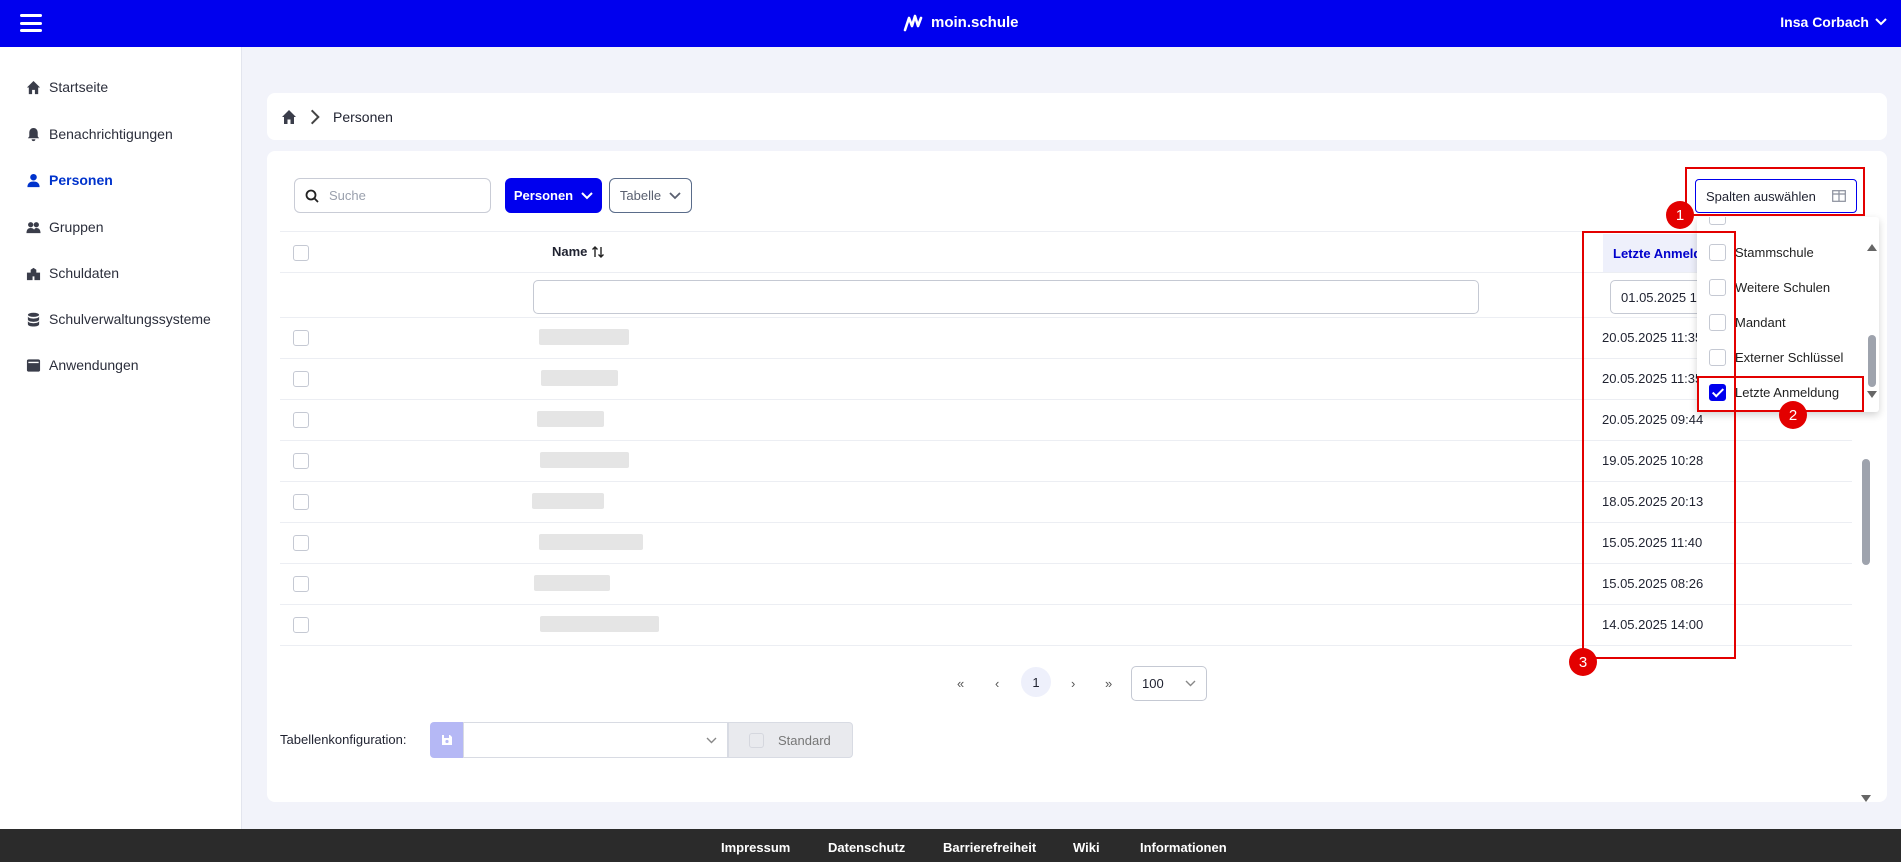  Describe the element at coordinates (81, 180) in the screenshot. I see `sidebar-item-label: Personen` at that location.